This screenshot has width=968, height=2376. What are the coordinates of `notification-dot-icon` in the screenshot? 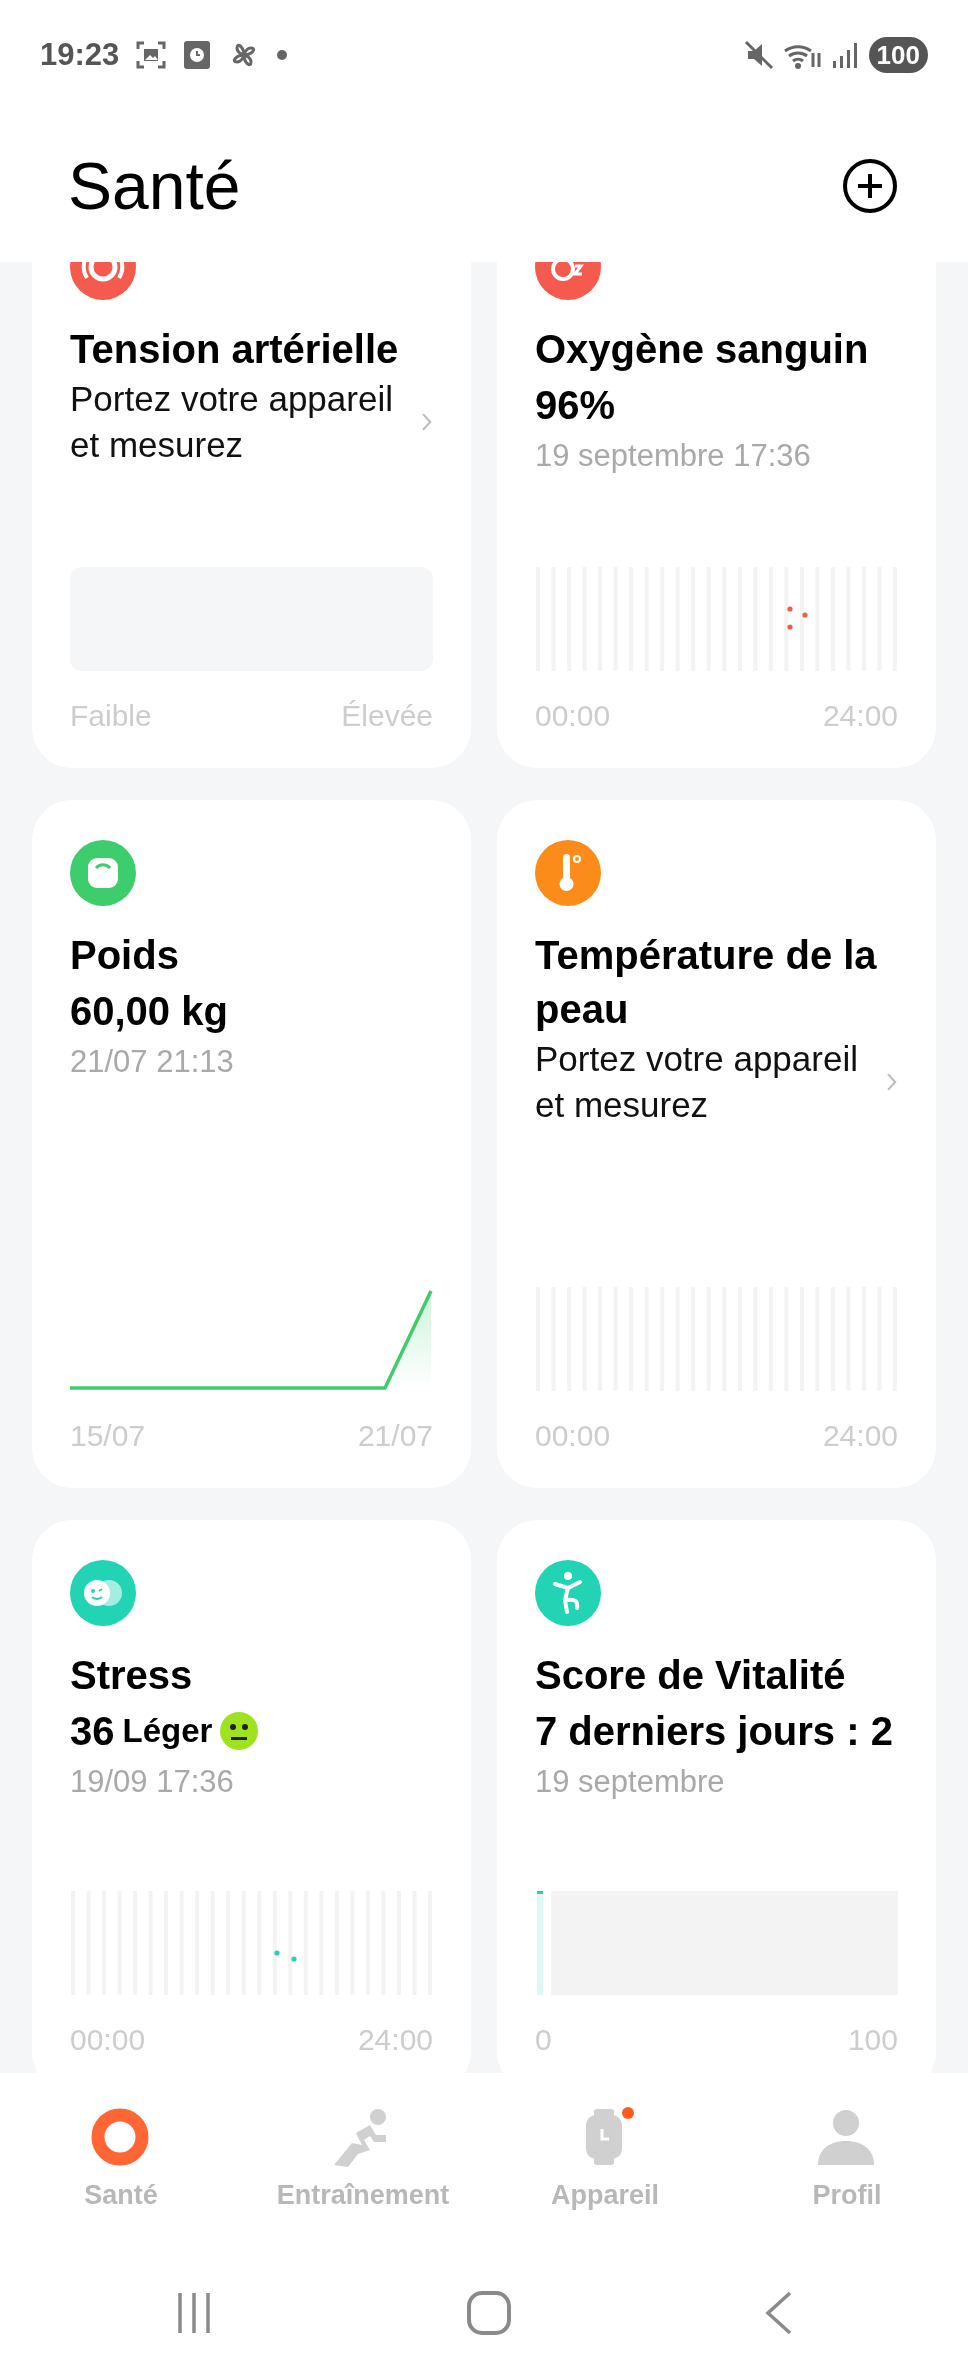 It's located at (282, 55).